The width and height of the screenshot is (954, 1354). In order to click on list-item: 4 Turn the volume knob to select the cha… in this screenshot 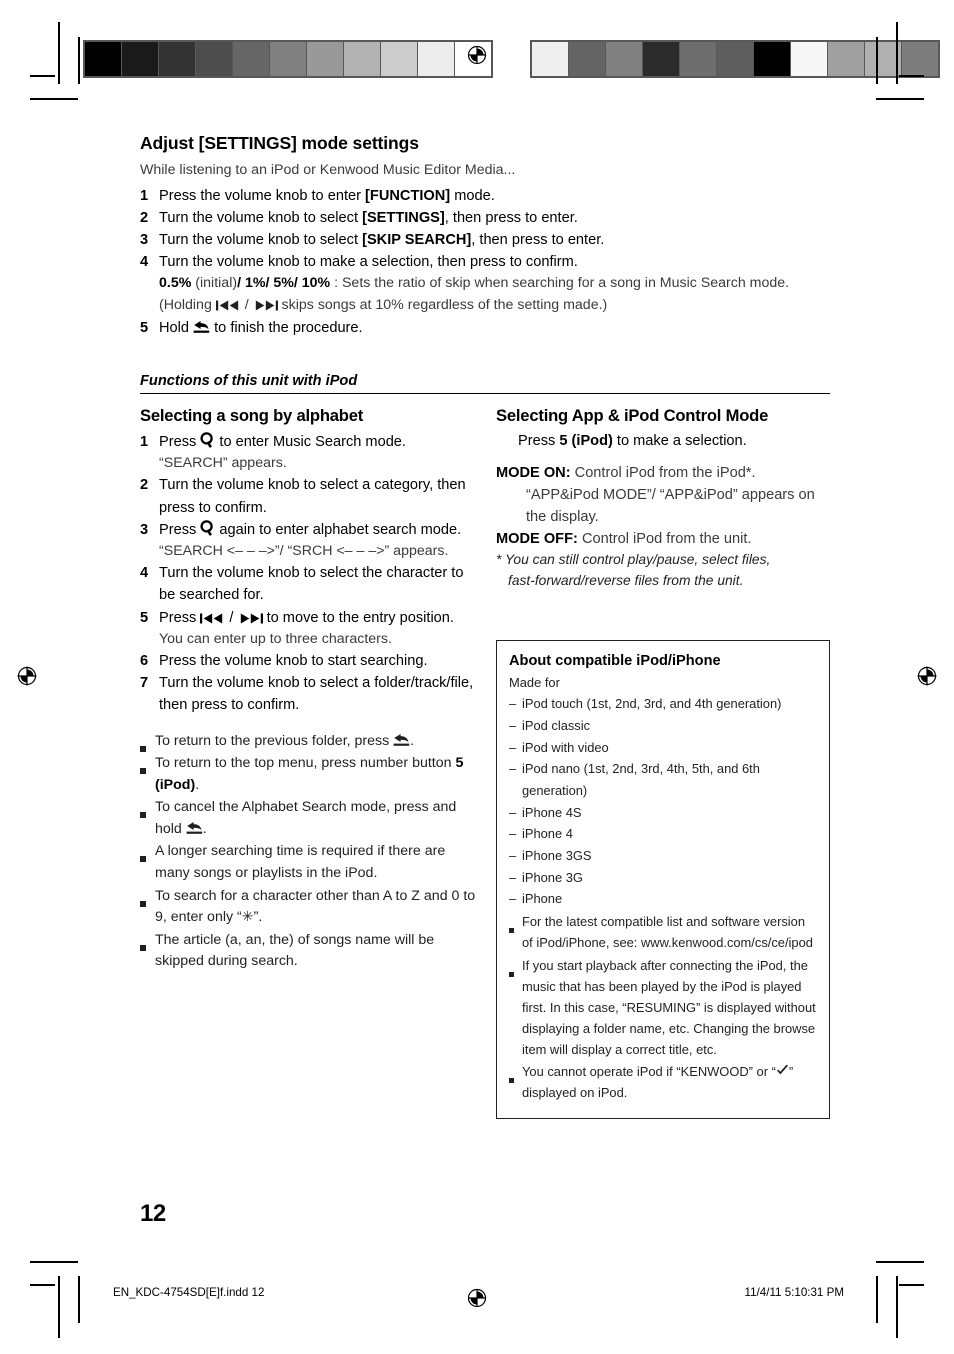, I will do `click(309, 584)`.